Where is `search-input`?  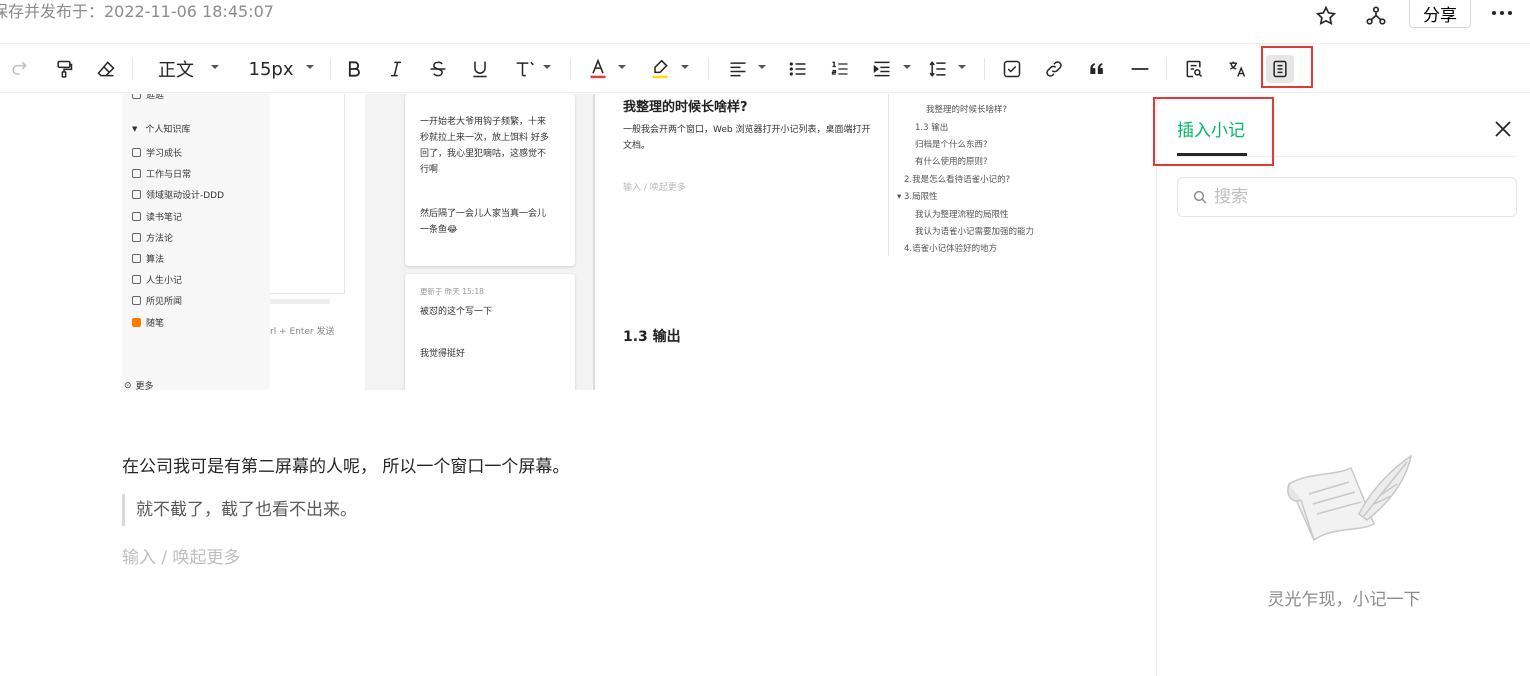
search-input is located at coordinates (1354, 197).